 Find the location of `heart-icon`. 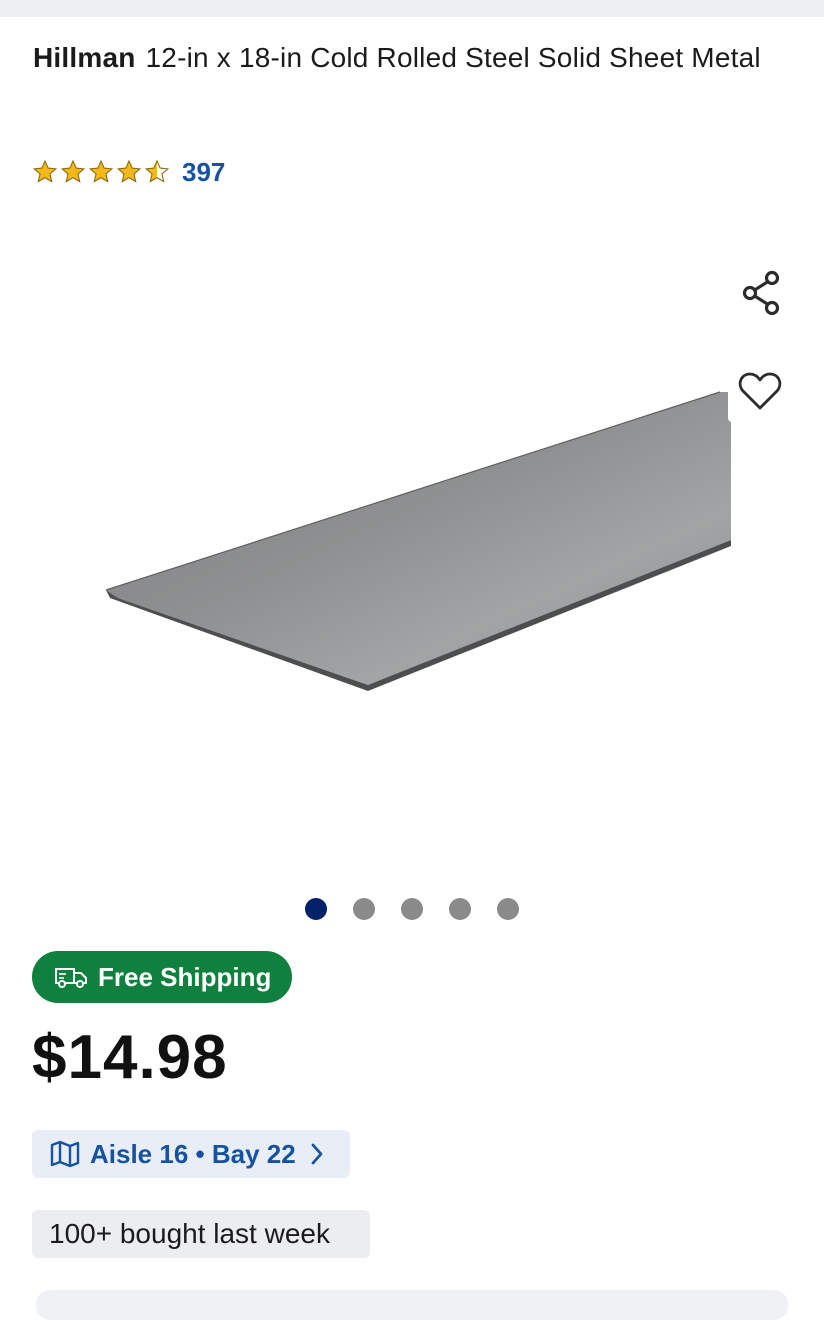

heart-icon is located at coordinates (760, 391).